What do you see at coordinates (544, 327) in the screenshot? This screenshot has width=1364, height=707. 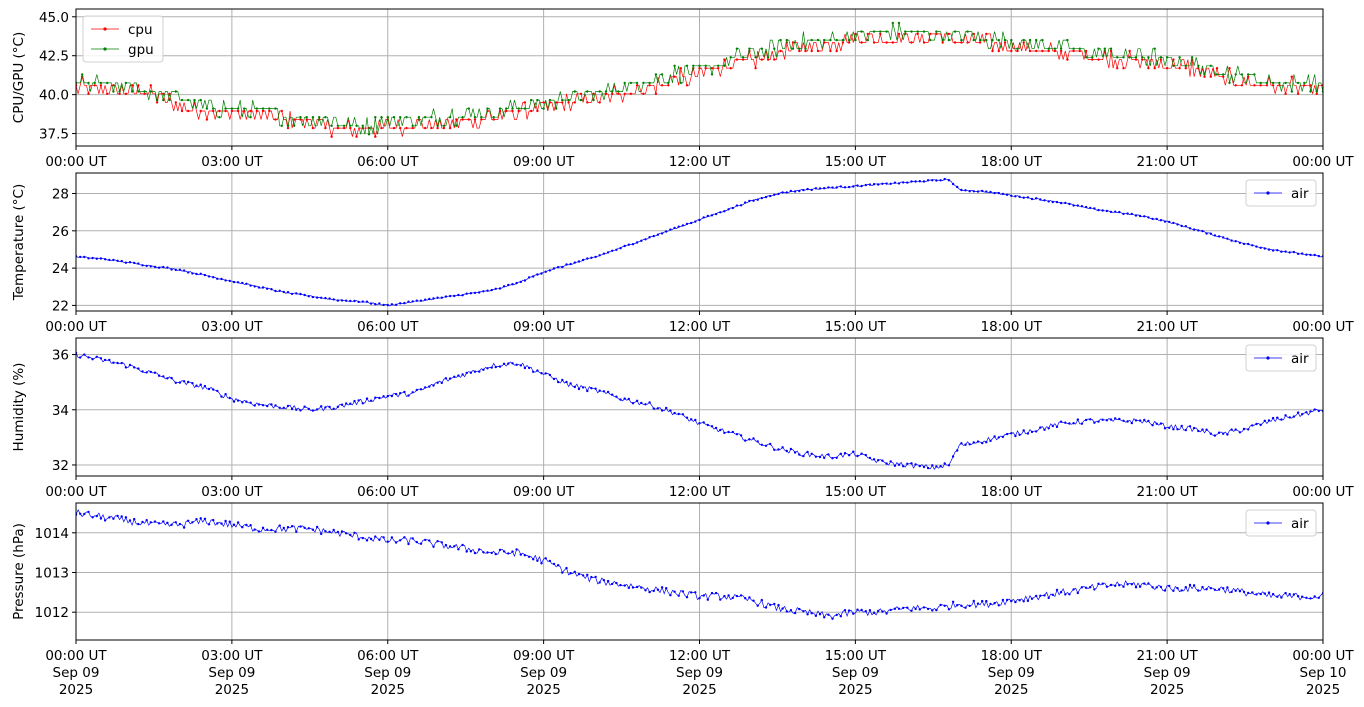 I see `x-tick-label: 09:00 UT` at bounding box center [544, 327].